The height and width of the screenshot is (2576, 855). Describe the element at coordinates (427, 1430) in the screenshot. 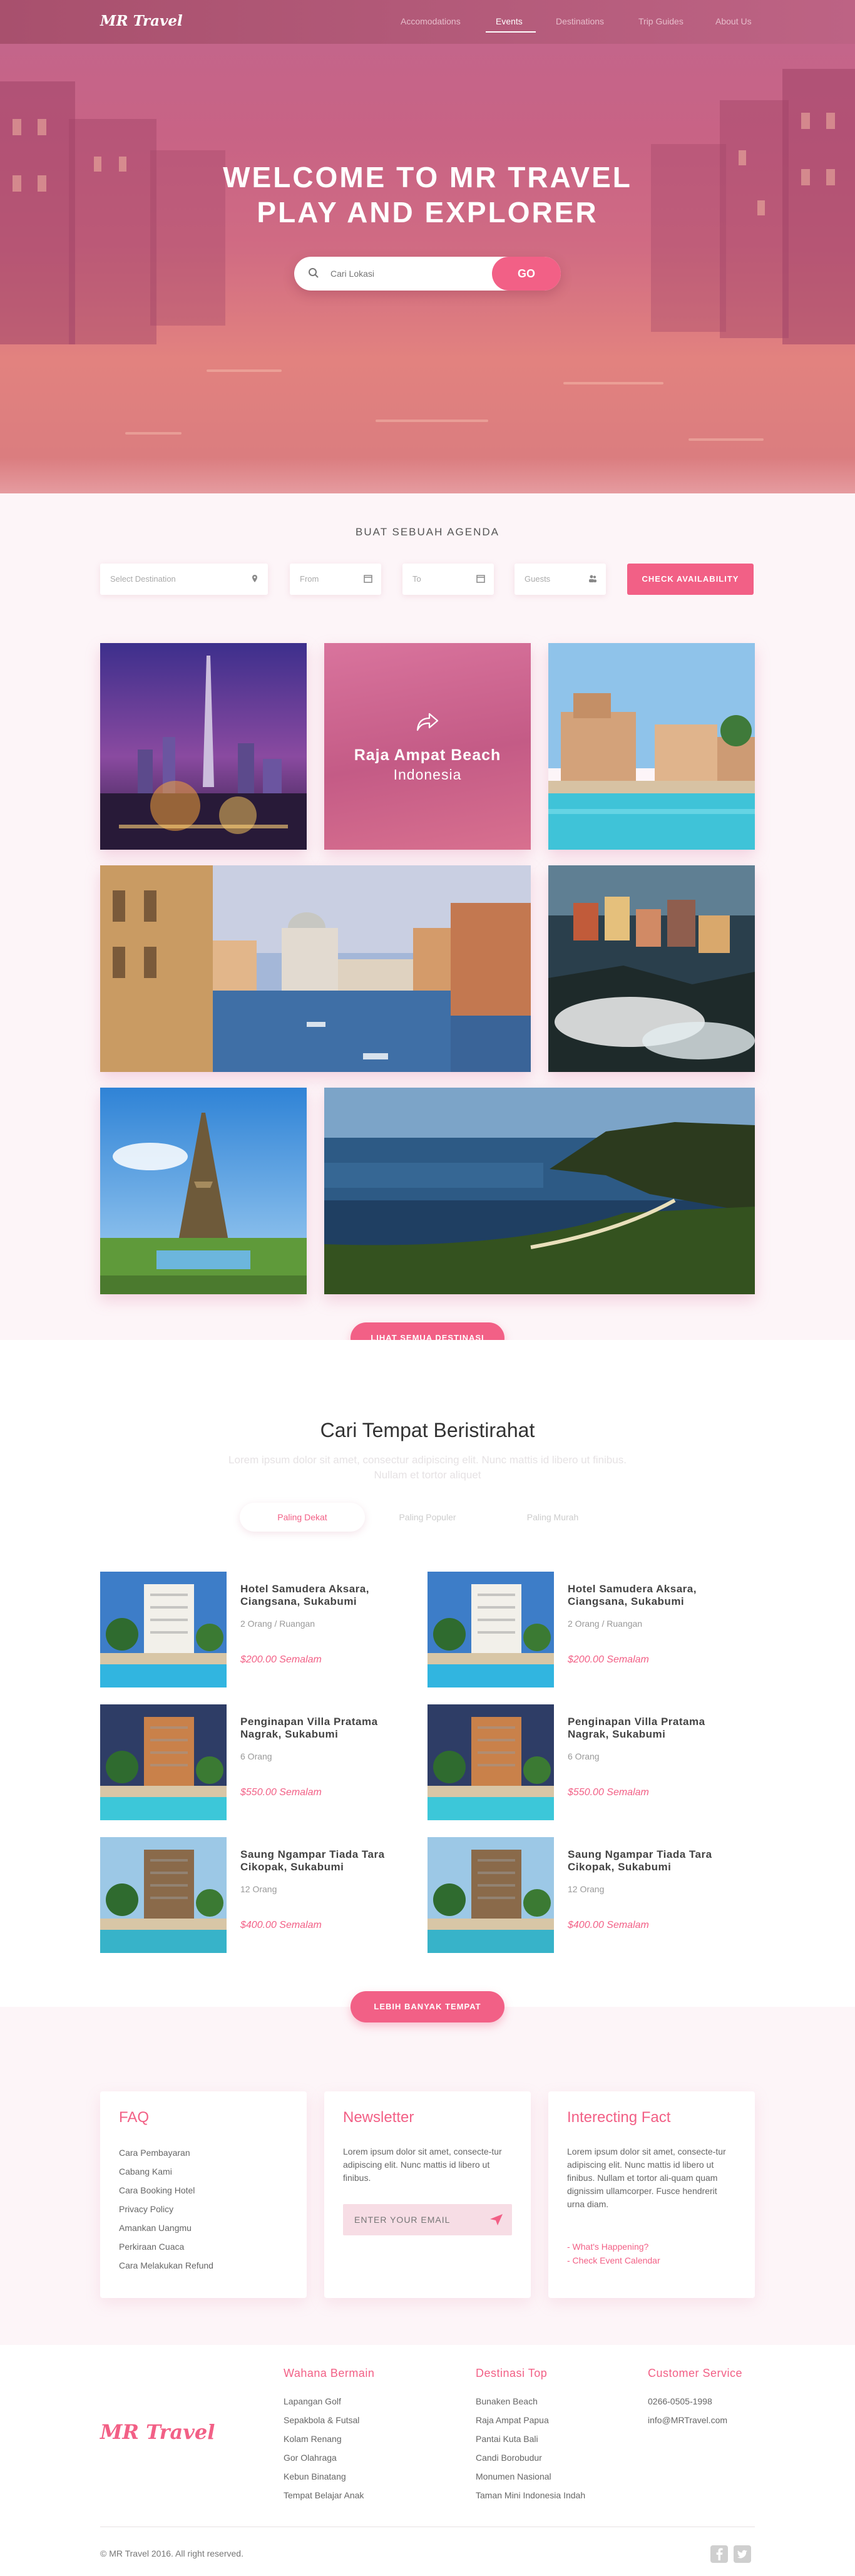

I see `lodging-title: Cari Tempat Beristirahat` at that location.